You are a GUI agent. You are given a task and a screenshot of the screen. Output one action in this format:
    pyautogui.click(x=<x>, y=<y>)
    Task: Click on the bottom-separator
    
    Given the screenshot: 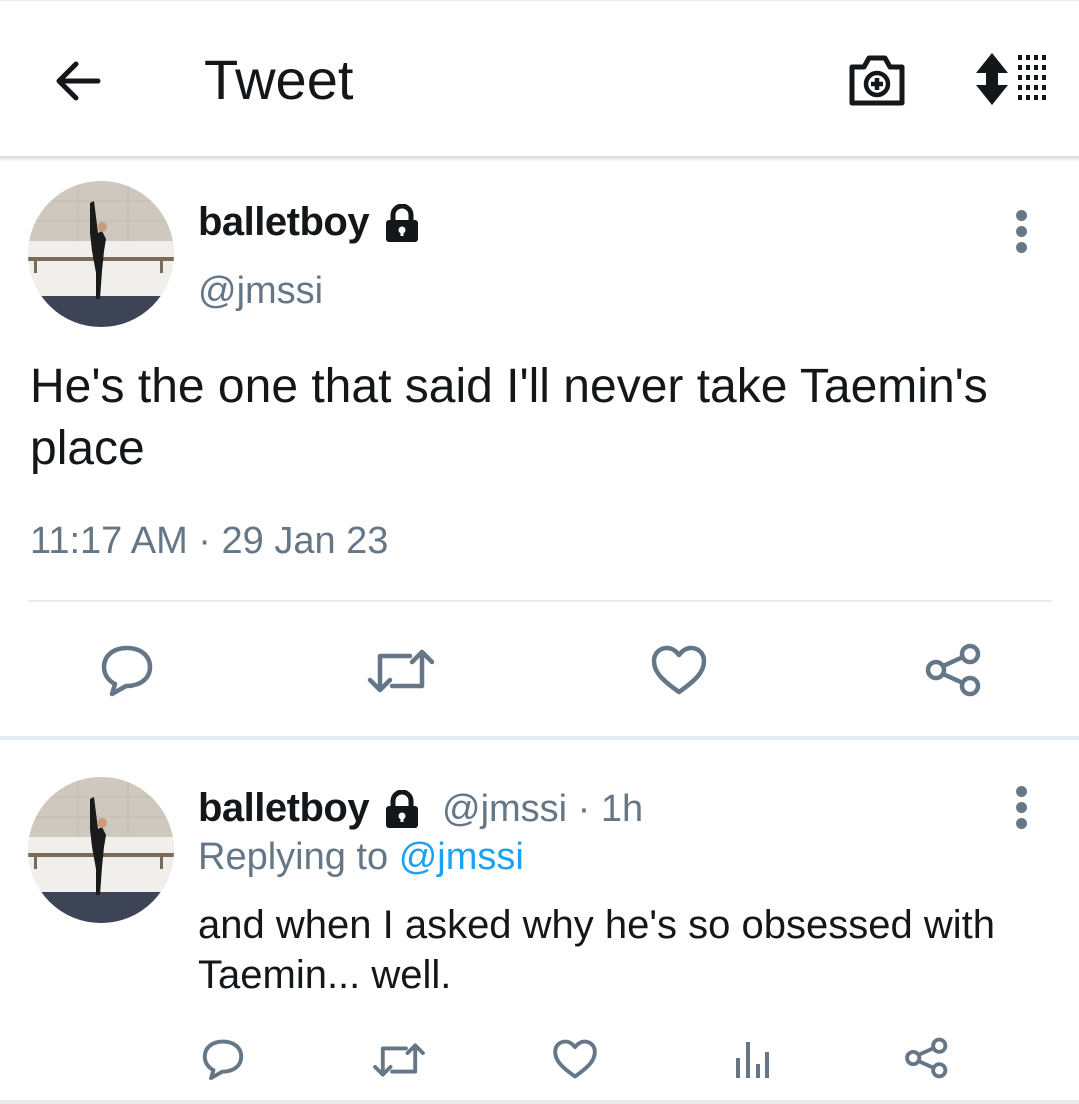 What is the action you would take?
    pyautogui.click(x=539, y=1102)
    